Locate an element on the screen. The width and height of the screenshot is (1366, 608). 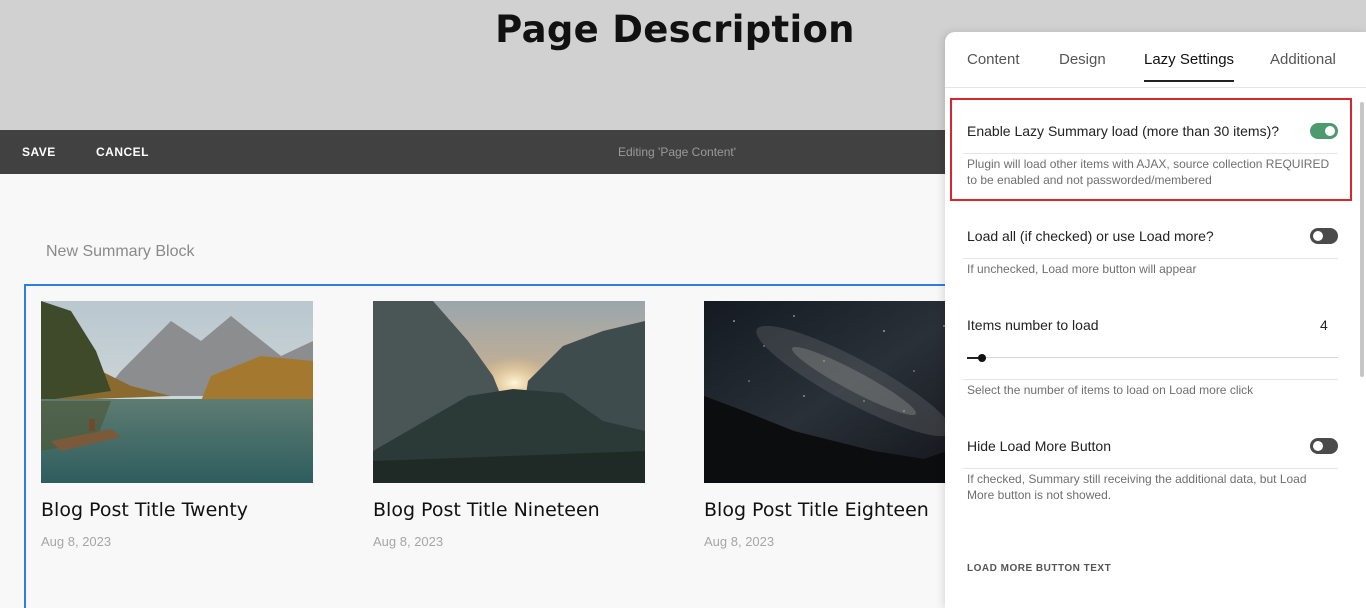
hide-button-toggle is located at coordinates (1324, 446).